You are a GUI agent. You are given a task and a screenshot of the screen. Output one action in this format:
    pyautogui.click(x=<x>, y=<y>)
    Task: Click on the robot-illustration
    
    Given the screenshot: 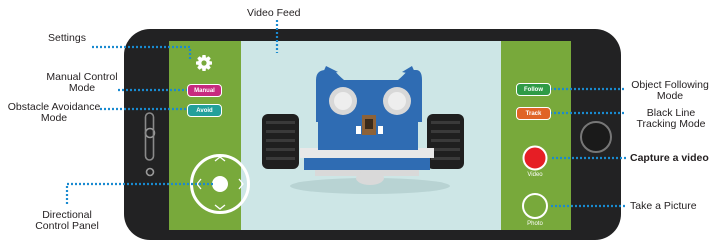 What is the action you would take?
    pyautogui.click(x=363, y=130)
    